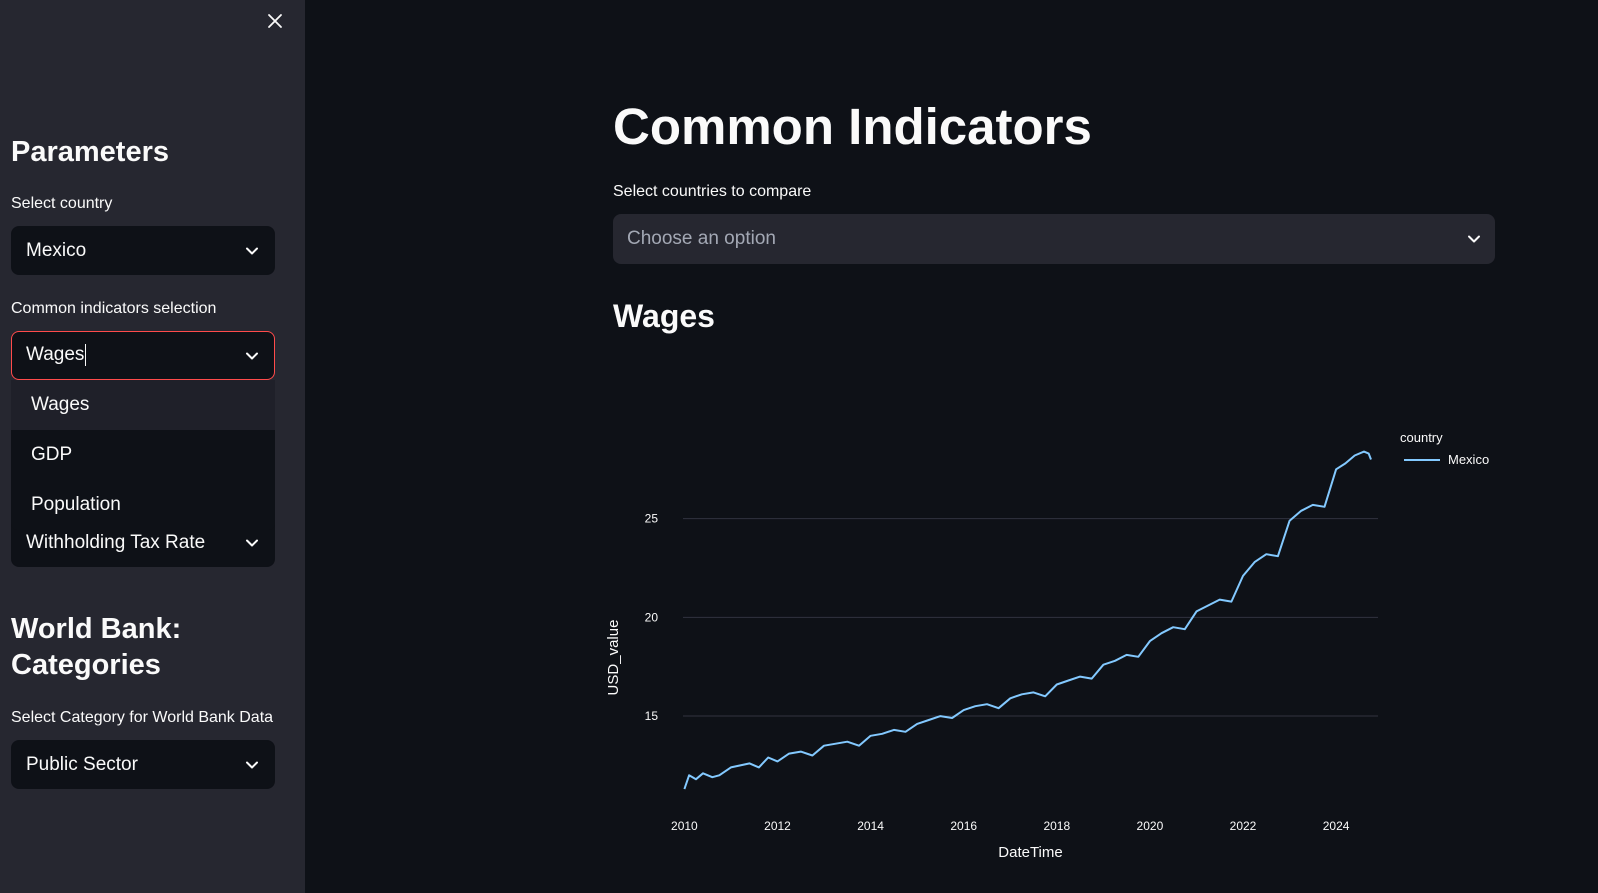 The image size is (1598, 893). What do you see at coordinates (62, 203) in the screenshot?
I see `country-select-label: Select country` at bounding box center [62, 203].